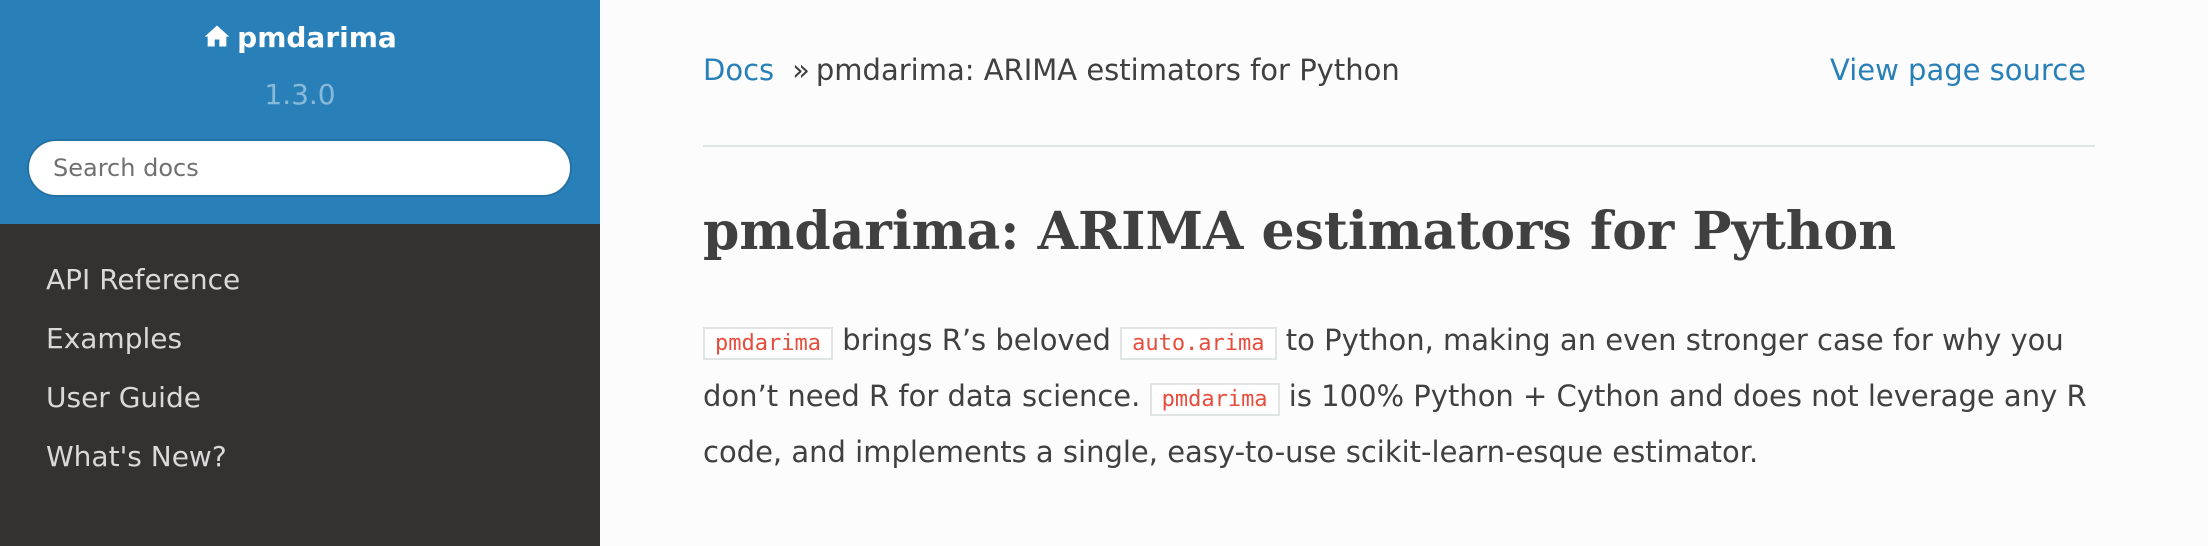  I want to click on paragraph-text-1: brings R’s beloved, so click(976, 340).